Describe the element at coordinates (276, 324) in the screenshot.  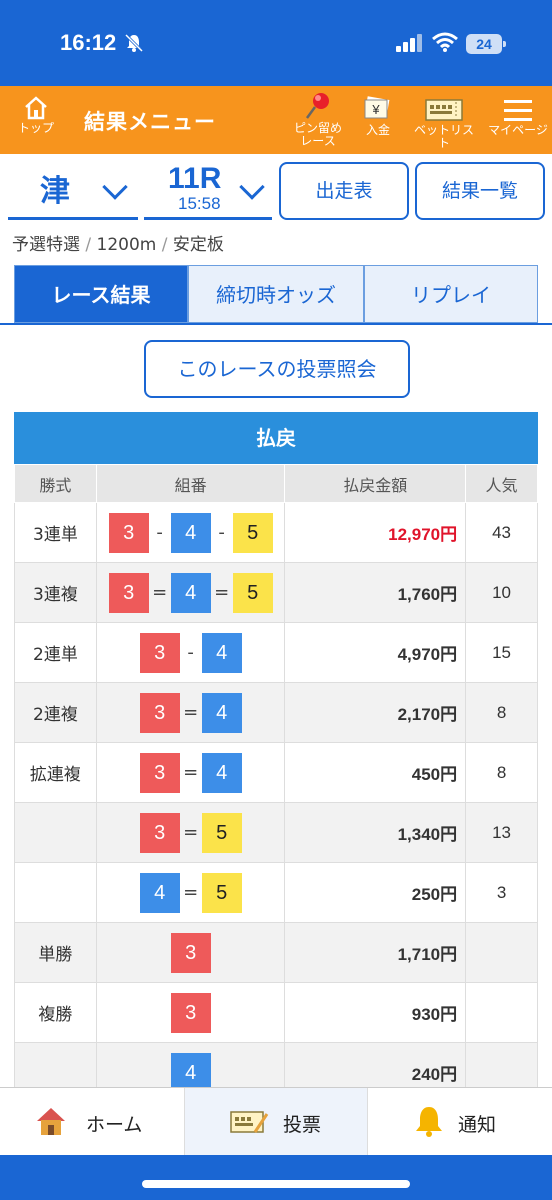
I see `tabs-divider` at that location.